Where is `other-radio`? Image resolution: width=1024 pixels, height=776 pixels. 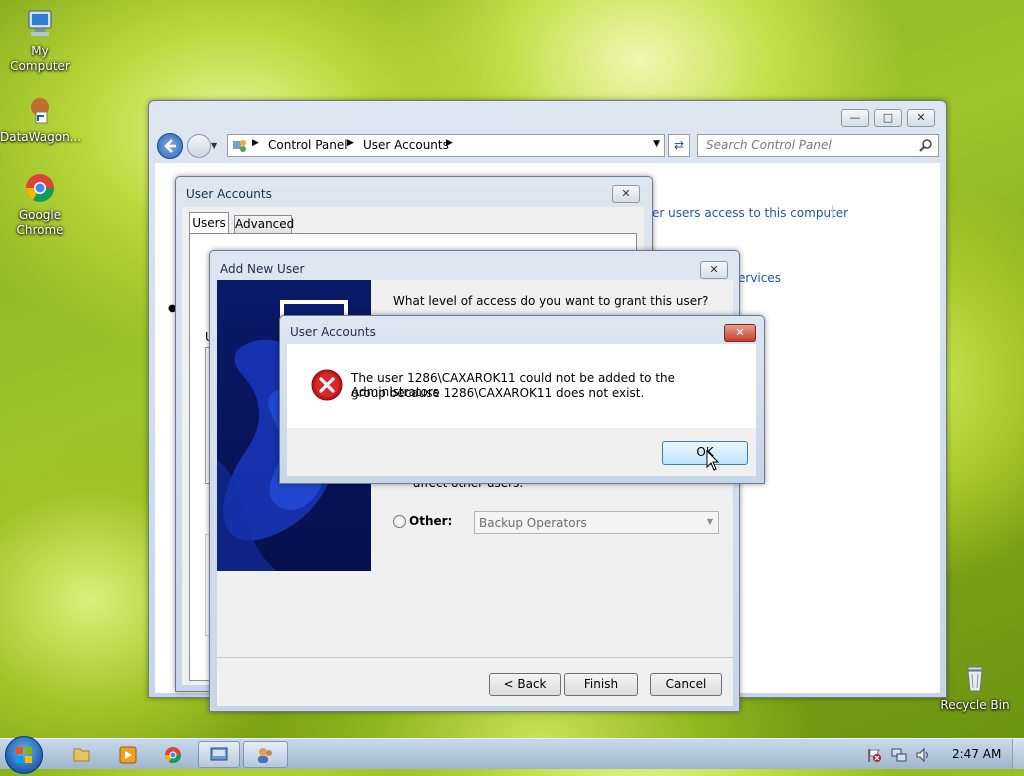
other-radio is located at coordinates (399, 521).